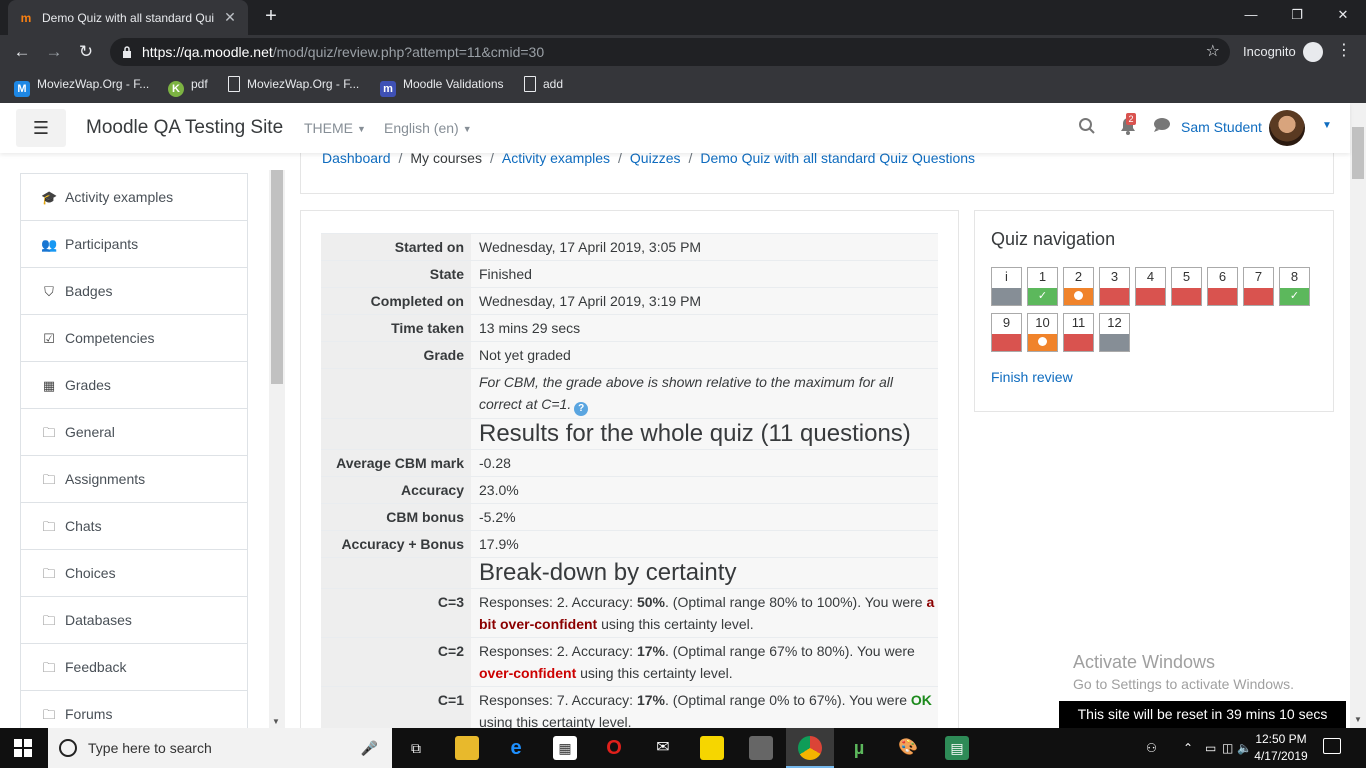 This screenshot has width=1366, height=768. What do you see at coordinates (1042, 332) in the screenshot?
I see `quiz-question-button-10: 10` at bounding box center [1042, 332].